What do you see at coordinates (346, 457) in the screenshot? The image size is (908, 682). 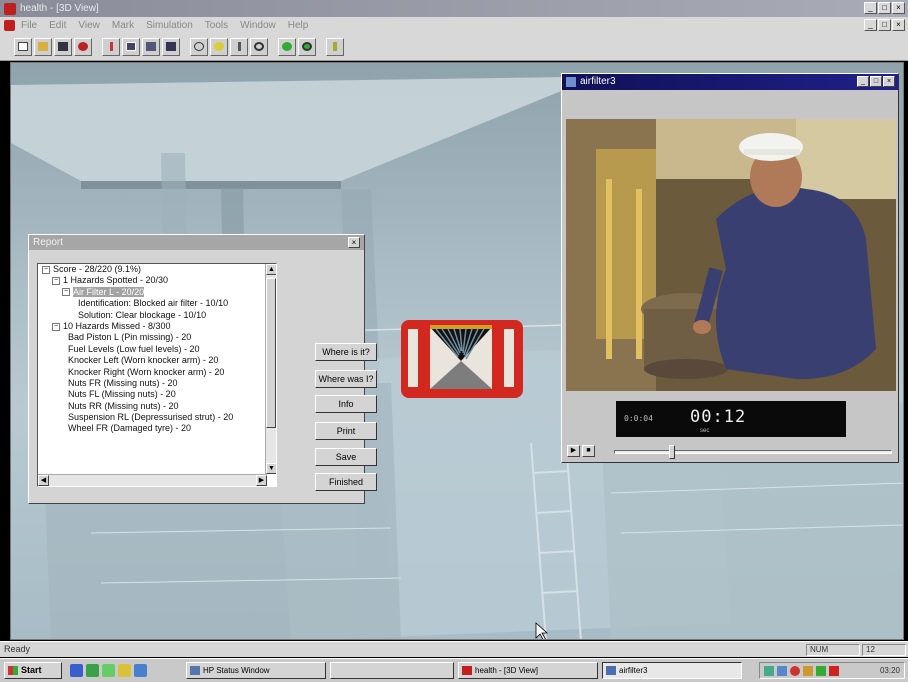 I see `save-button: Save` at bounding box center [346, 457].